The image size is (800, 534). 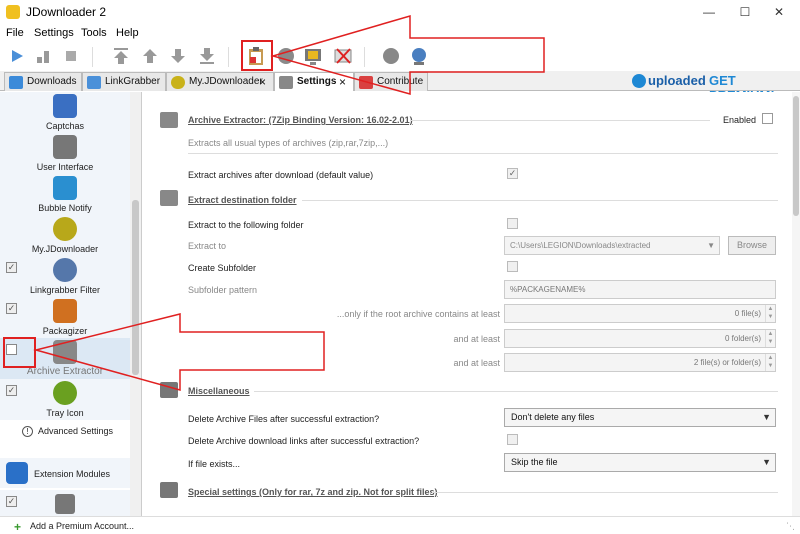 I want to click on sidebar-item-extension-modules: Extension Modules, so click(x=65, y=473).